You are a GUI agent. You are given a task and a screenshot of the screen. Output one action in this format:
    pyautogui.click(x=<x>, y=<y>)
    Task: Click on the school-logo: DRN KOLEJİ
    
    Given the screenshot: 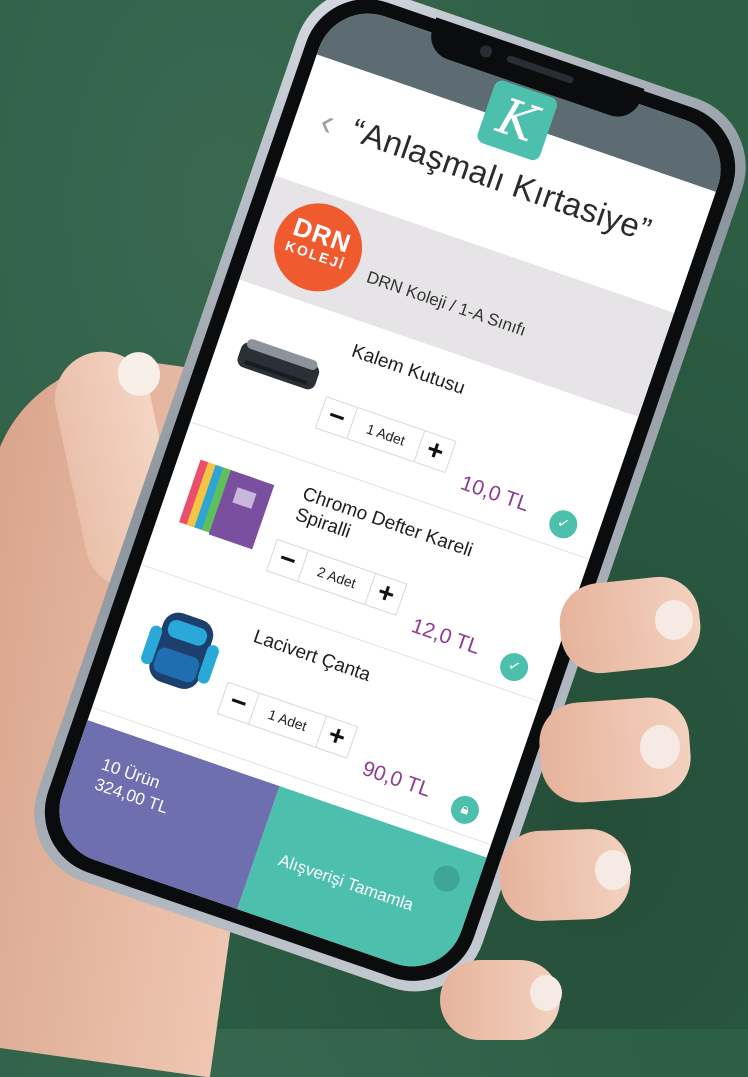 What is the action you would take?
    pyautogui.click(x=318, y=247)
    